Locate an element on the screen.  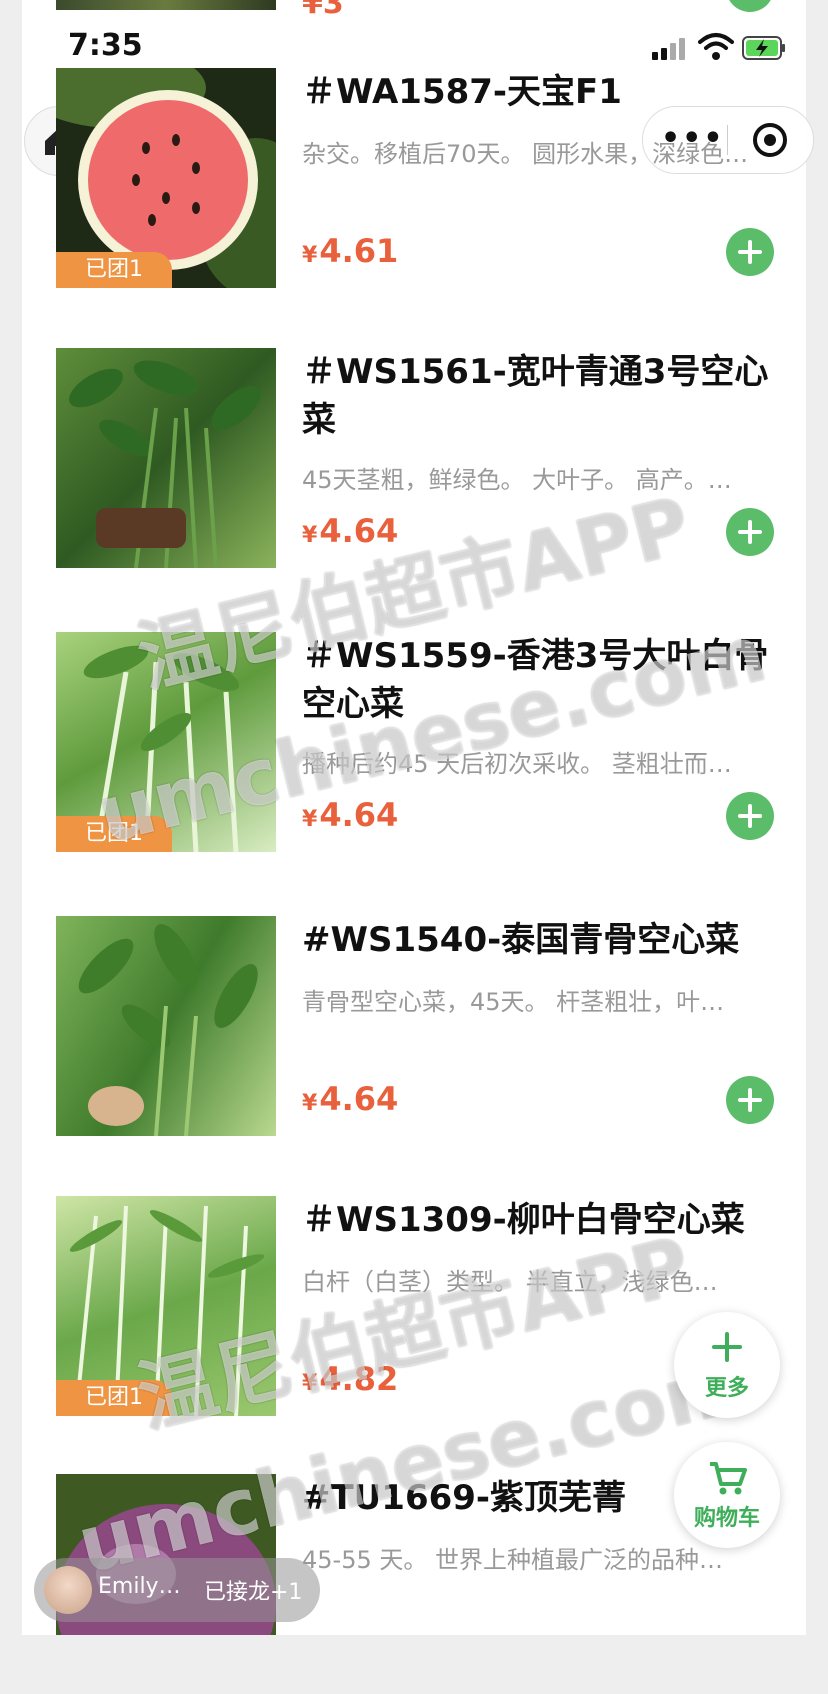
more-label: 更多 is located at coordinates (726, 1388).